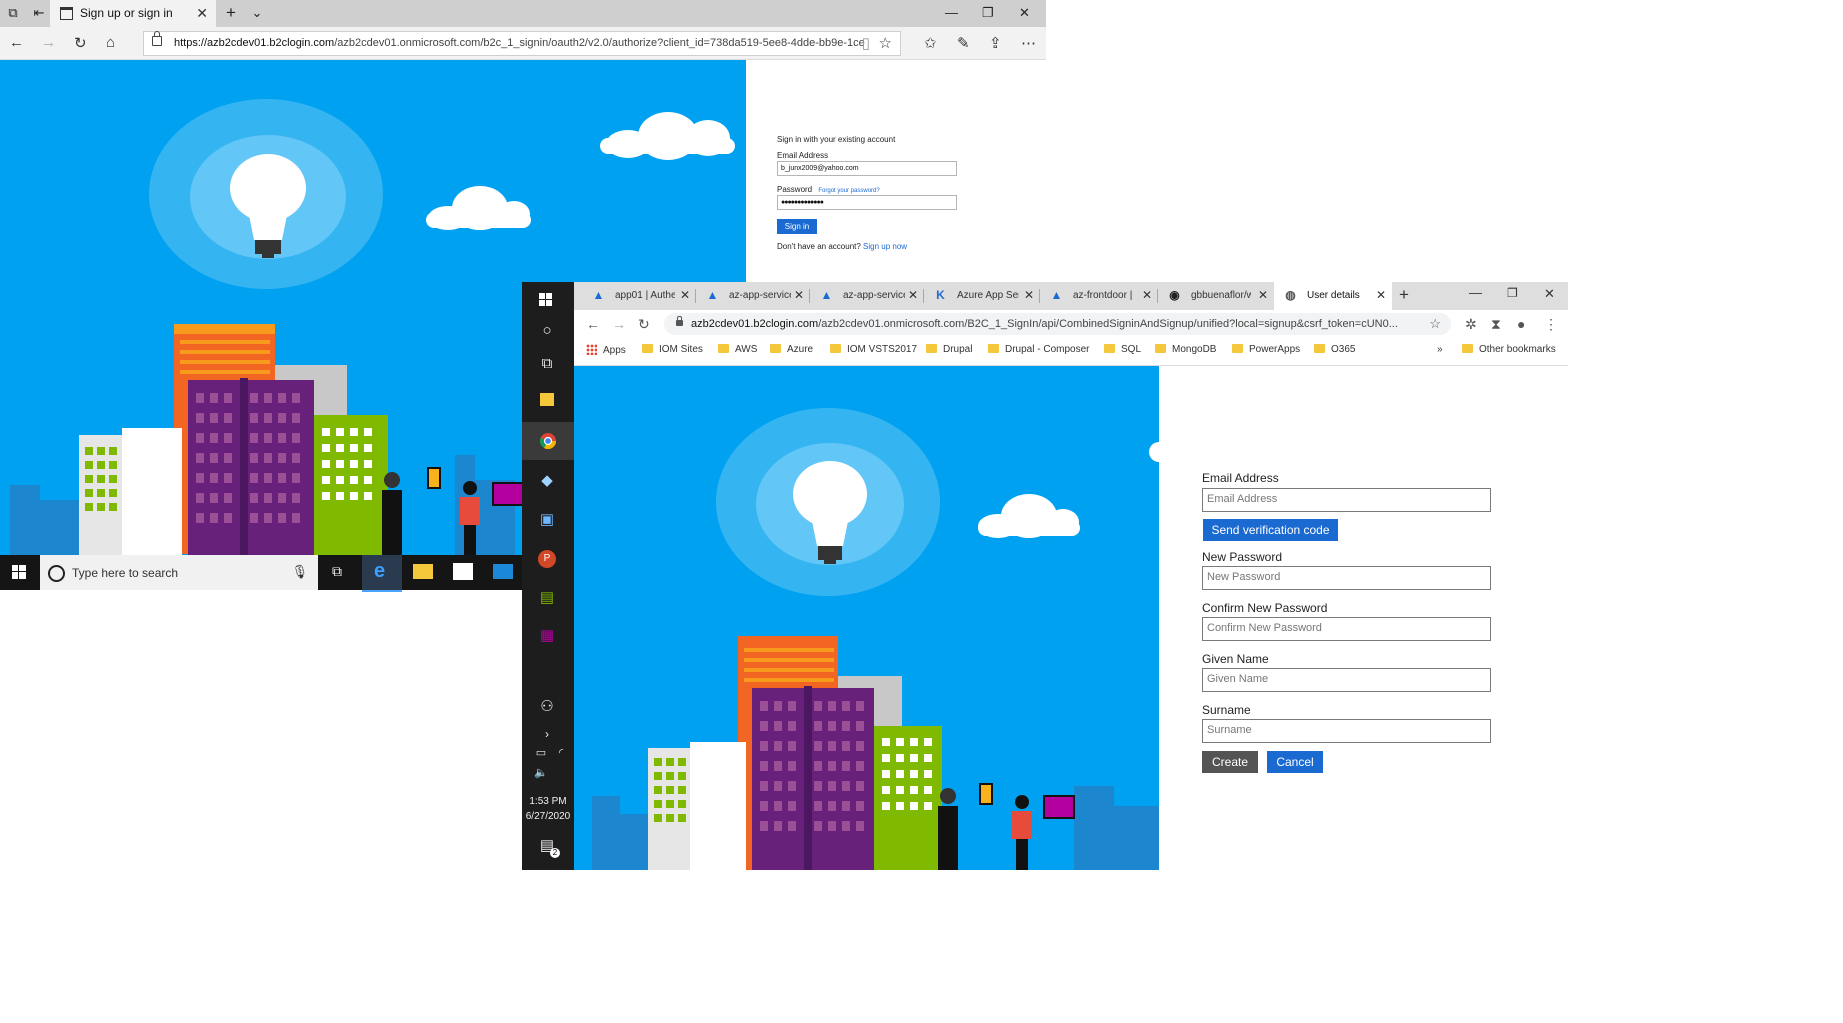  I want to click on battery-icon: ▭, so click(541, 753).